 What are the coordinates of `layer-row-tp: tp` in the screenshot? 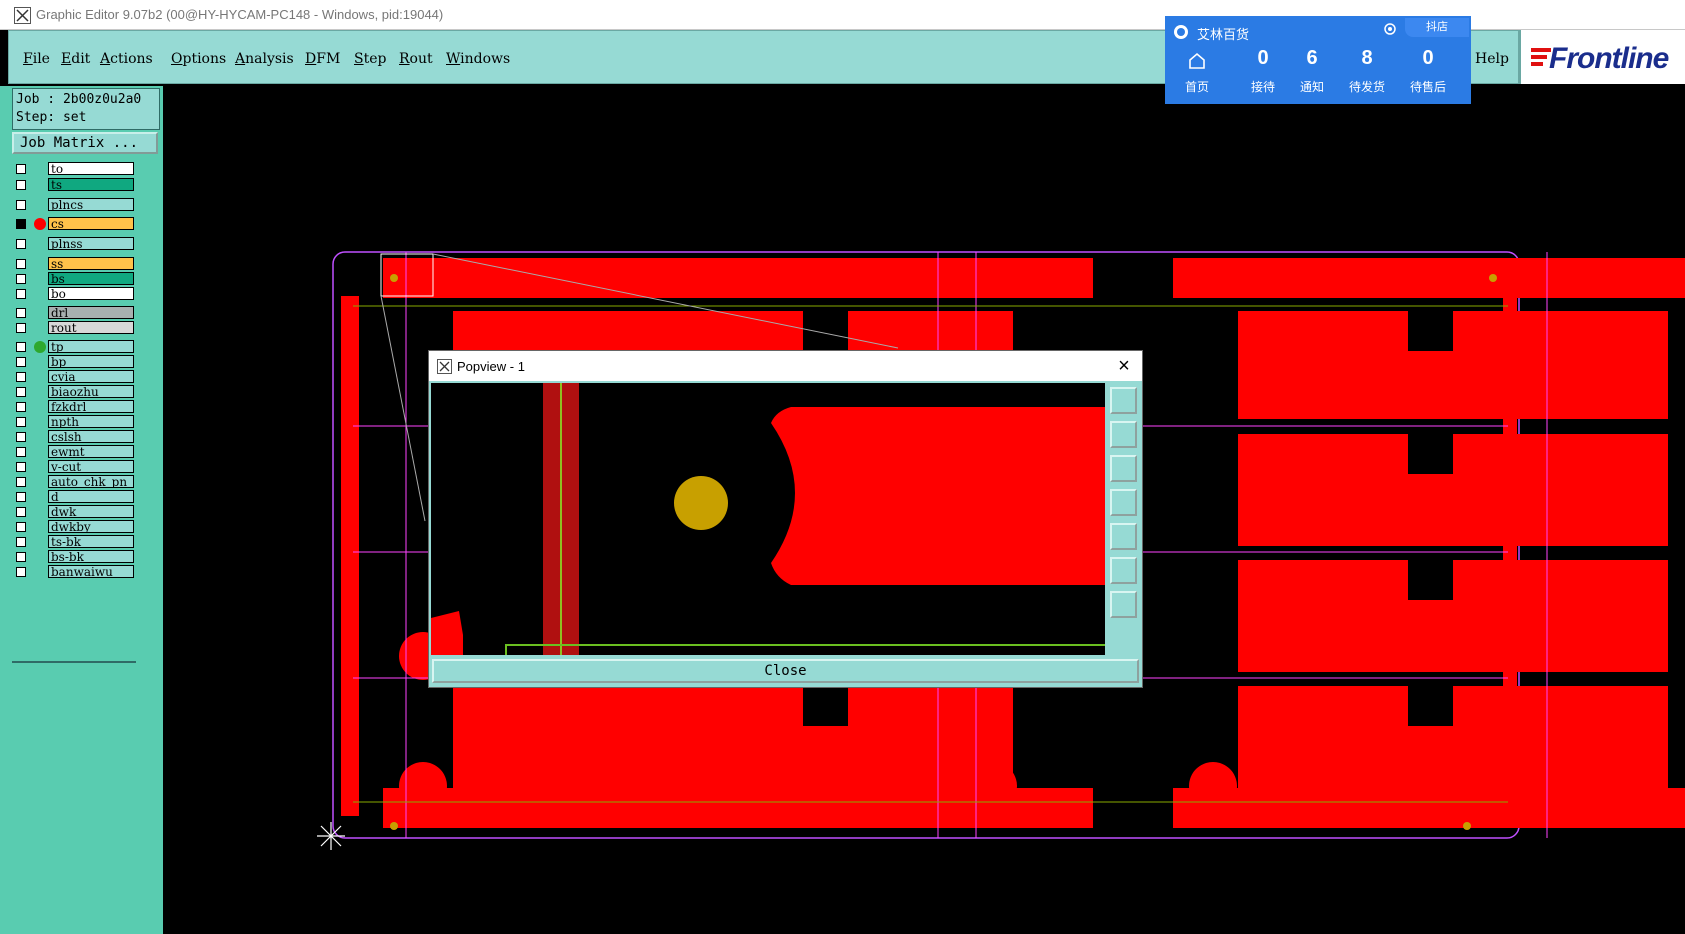 It's located at (74, 347).